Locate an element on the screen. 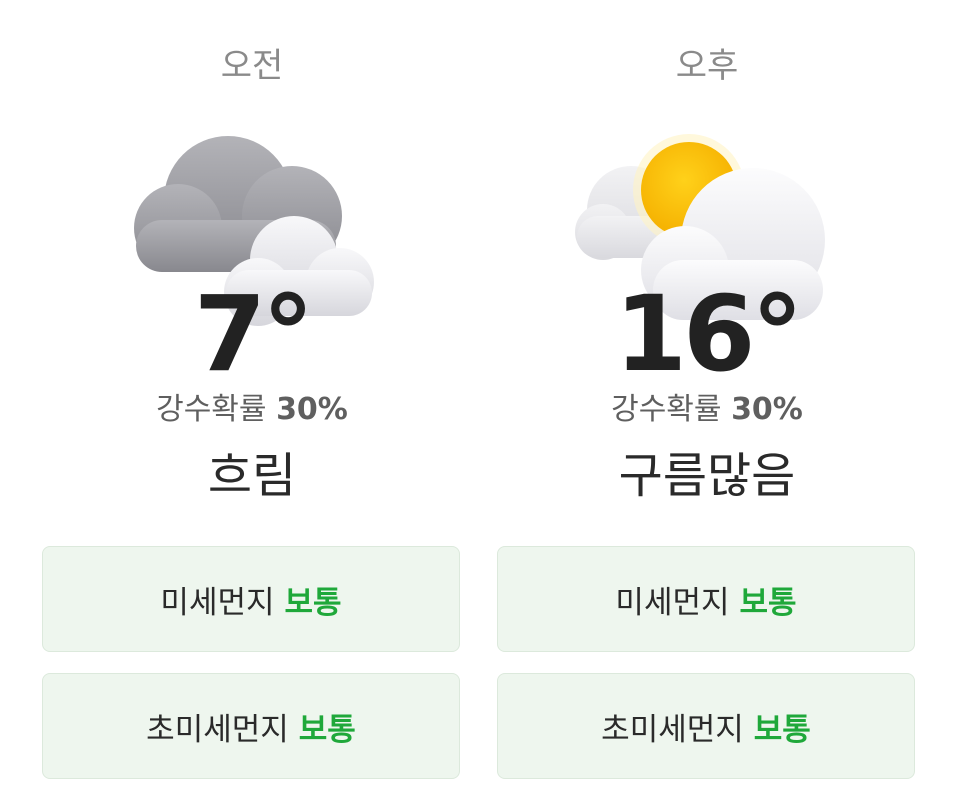  weather-condition: 구름많음 is located at coordinates (707, 476).